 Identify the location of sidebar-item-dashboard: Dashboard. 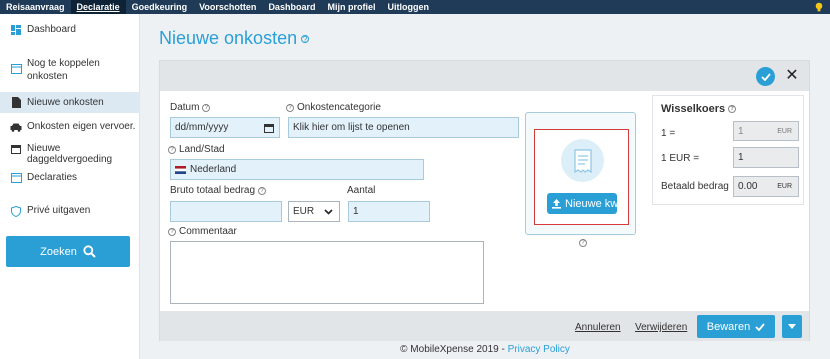
(70, 30).